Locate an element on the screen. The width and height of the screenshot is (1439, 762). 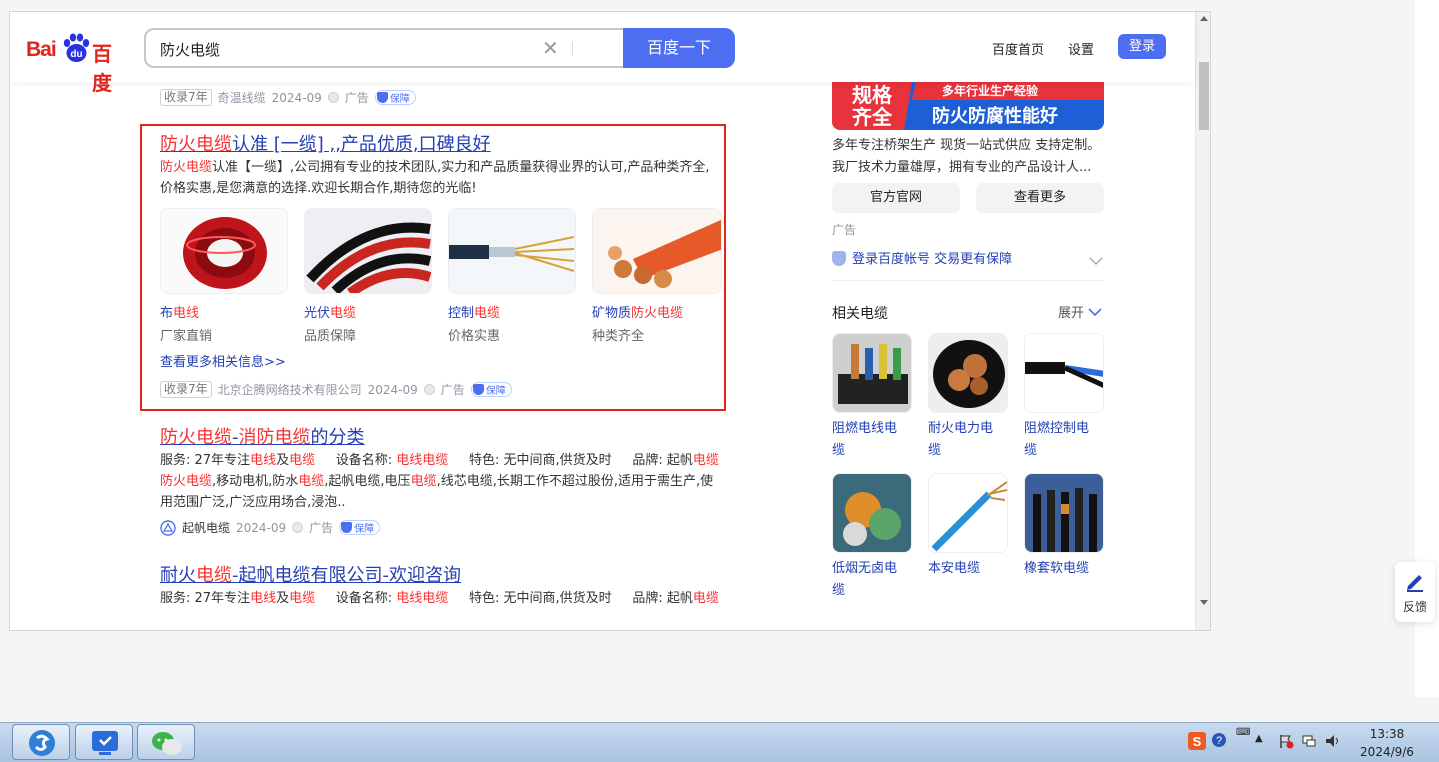
clear-icon: ✕ is located at coordinates (550, 48).